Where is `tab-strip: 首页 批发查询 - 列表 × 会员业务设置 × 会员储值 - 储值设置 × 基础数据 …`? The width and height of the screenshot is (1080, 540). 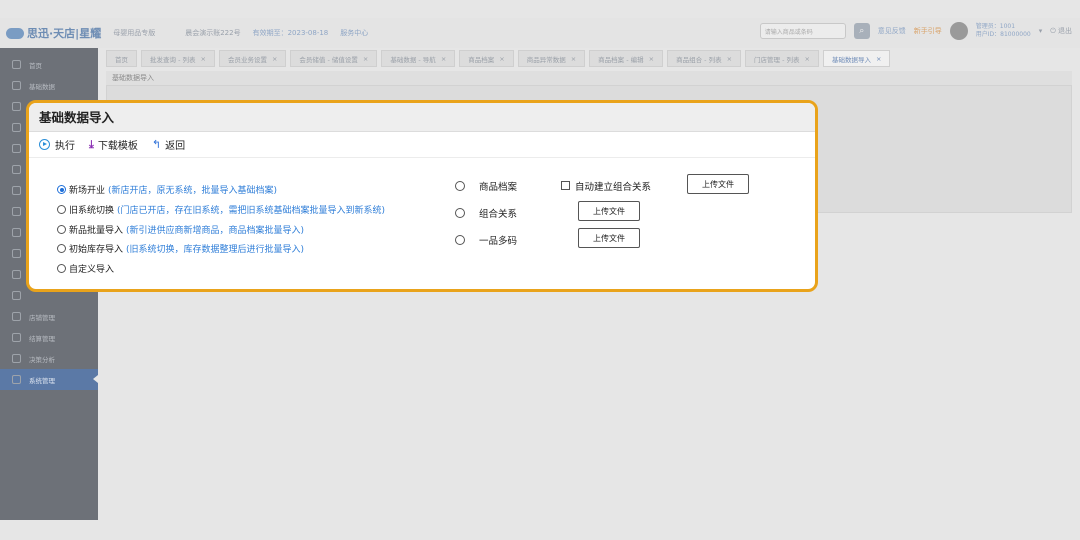 tab-strip: 首页 批发查询 - 列表 × 会员业务设置 × 会员储值 - 储值设置 × 基础数据 … is located at coordinates (590, 59).